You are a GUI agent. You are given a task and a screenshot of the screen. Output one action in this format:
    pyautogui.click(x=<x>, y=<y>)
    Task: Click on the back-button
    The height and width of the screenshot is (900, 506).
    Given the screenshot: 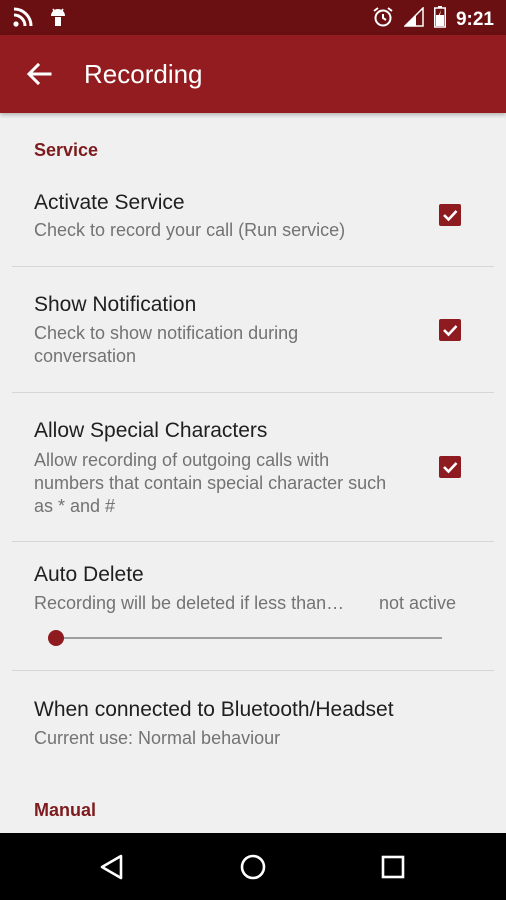 What is the action you would take?
    pyautogui.click(x=39, y=74)
    